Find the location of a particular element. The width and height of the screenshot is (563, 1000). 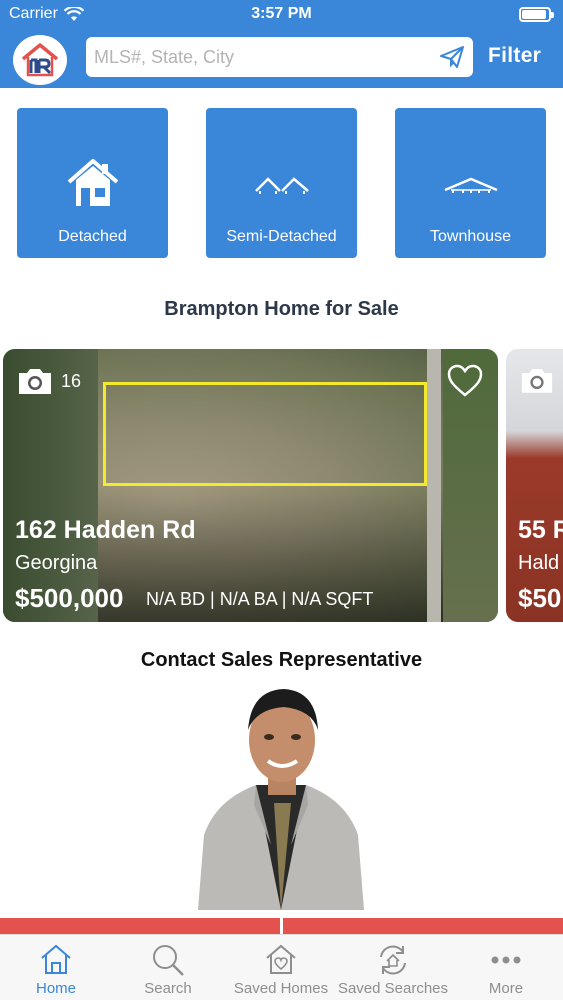

tile-label: Townhouse is located at coordinates (470, 236).